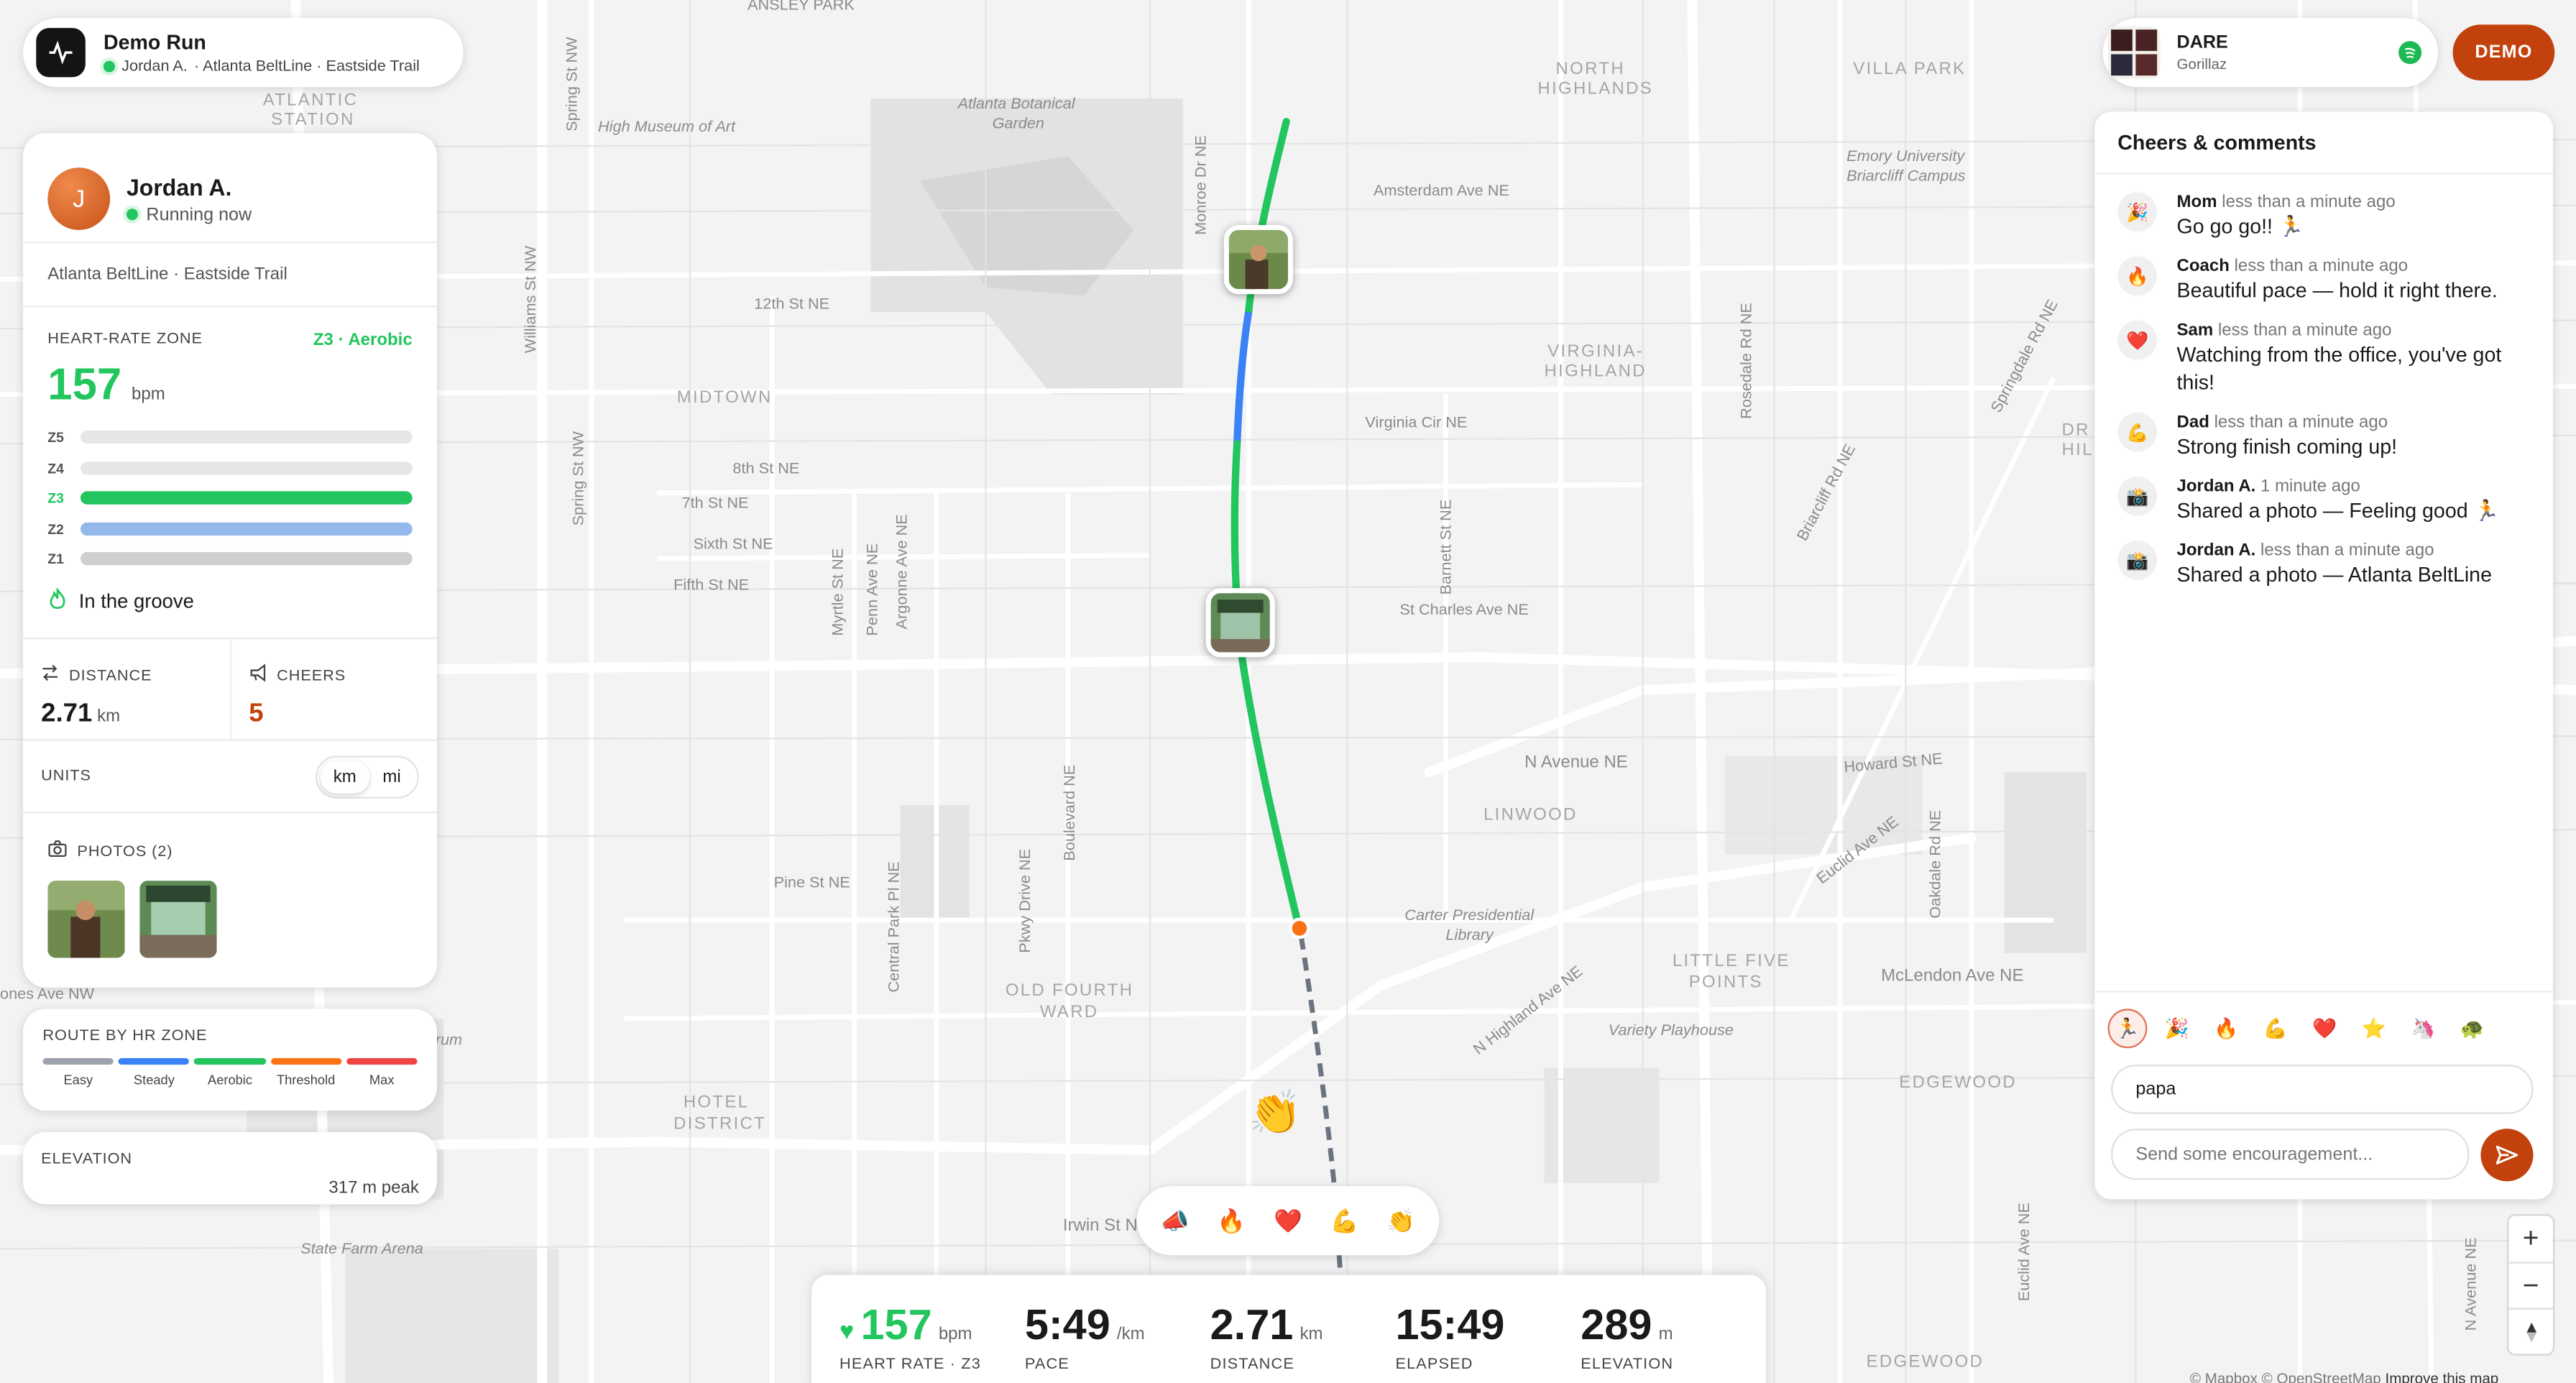  Describe the element at coordinates (894, 927) in the screenshot. I see `map-label: Central Park Pl NE` at that location.